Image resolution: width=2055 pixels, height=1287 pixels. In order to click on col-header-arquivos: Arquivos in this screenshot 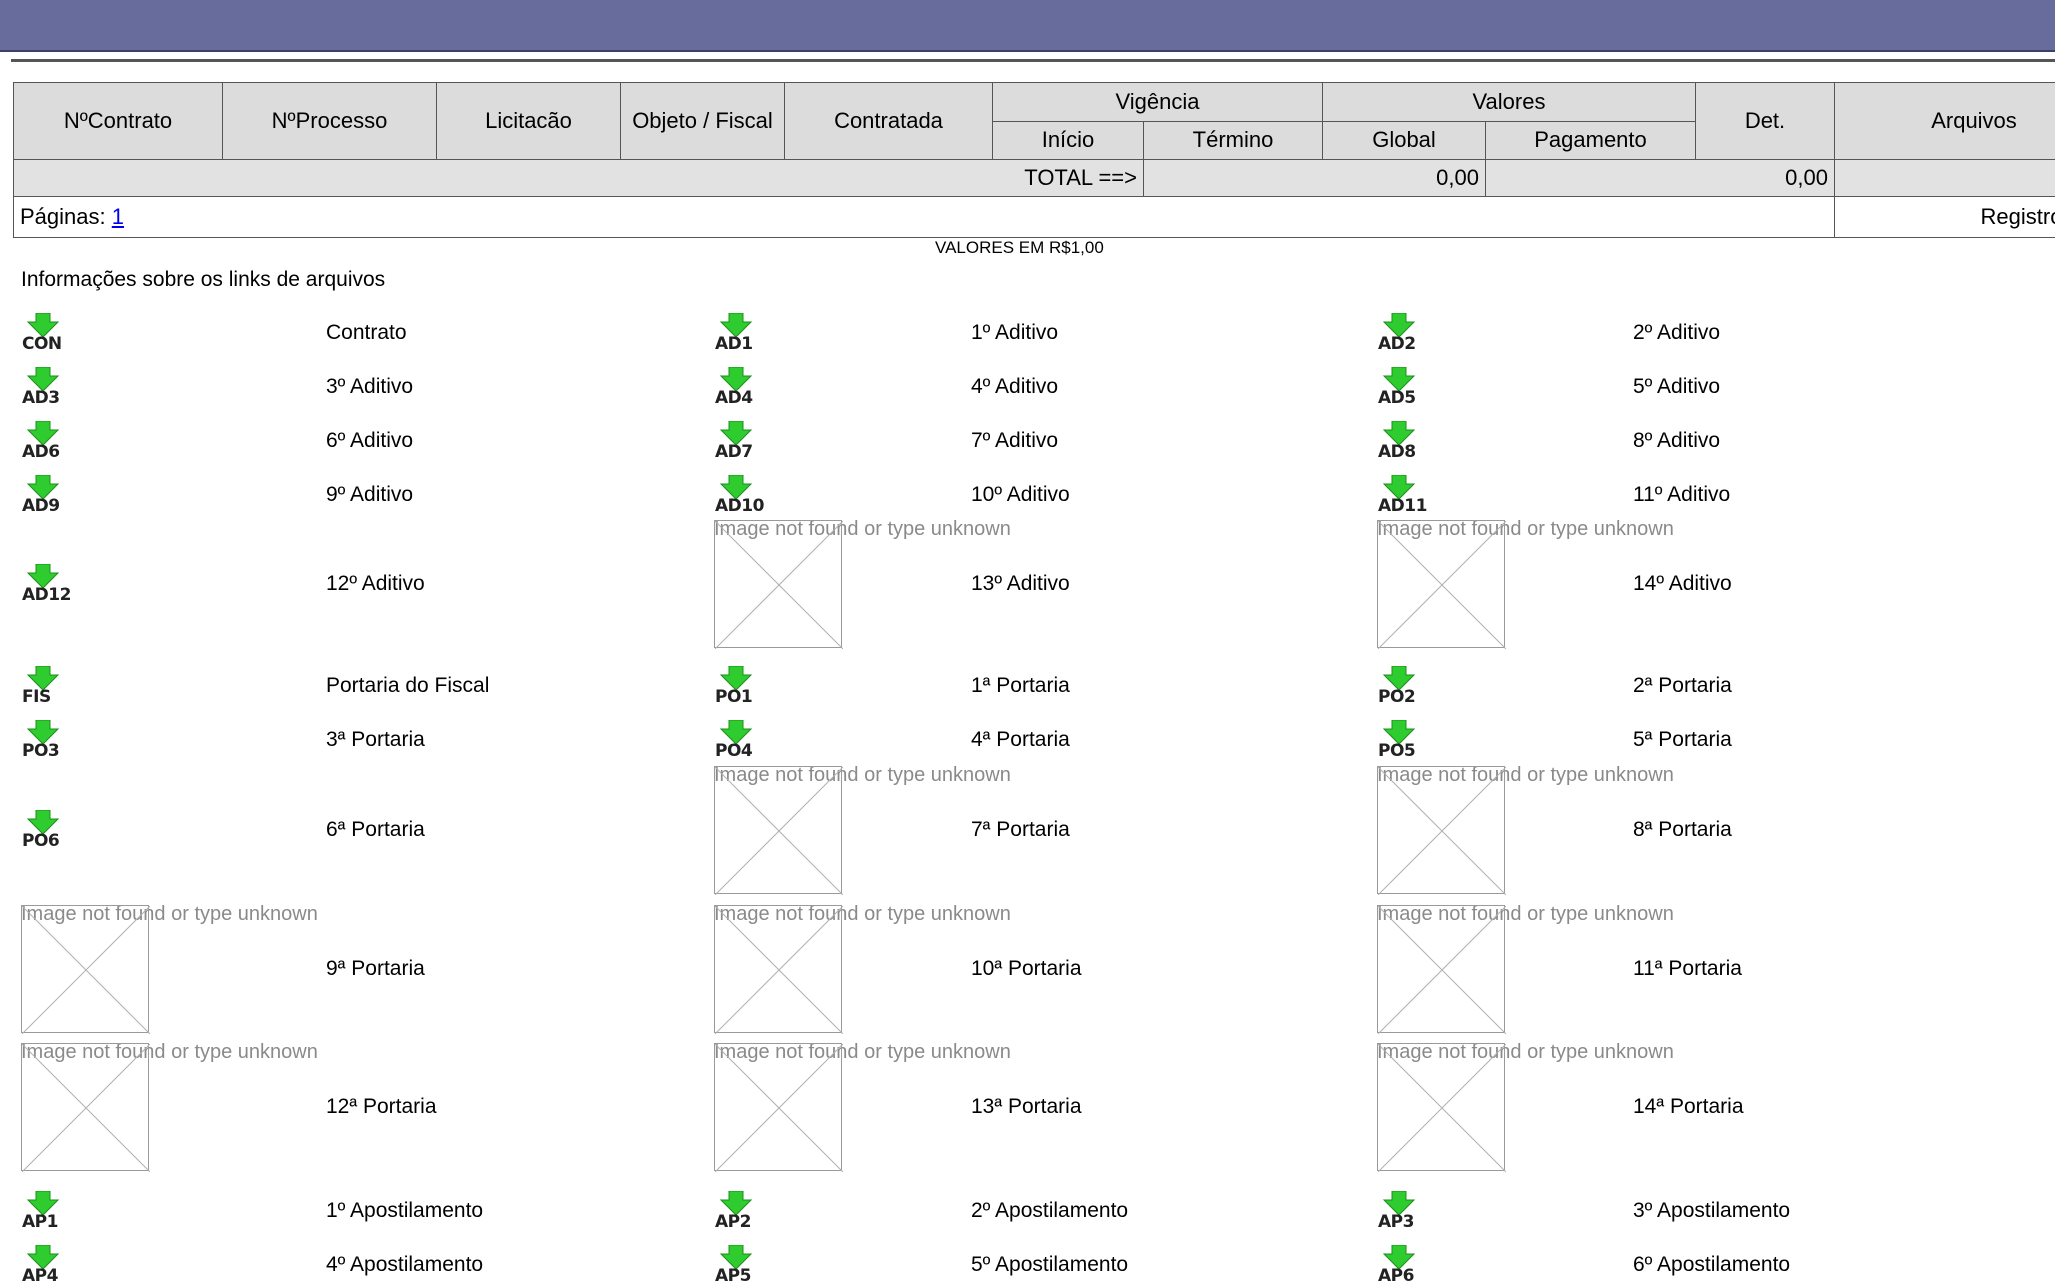, I will do `click(1945, 121)`.